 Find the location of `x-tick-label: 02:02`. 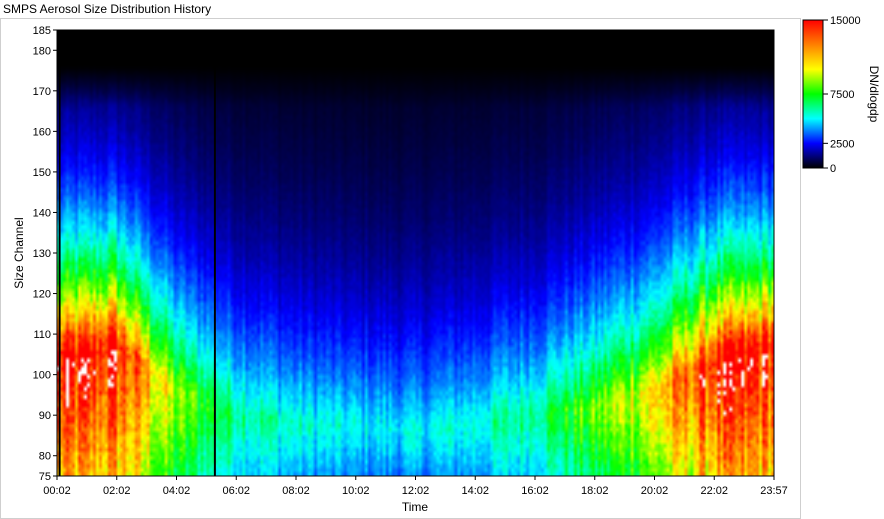

x-tick-label: 02:02 is located at coordinates (117, 491).